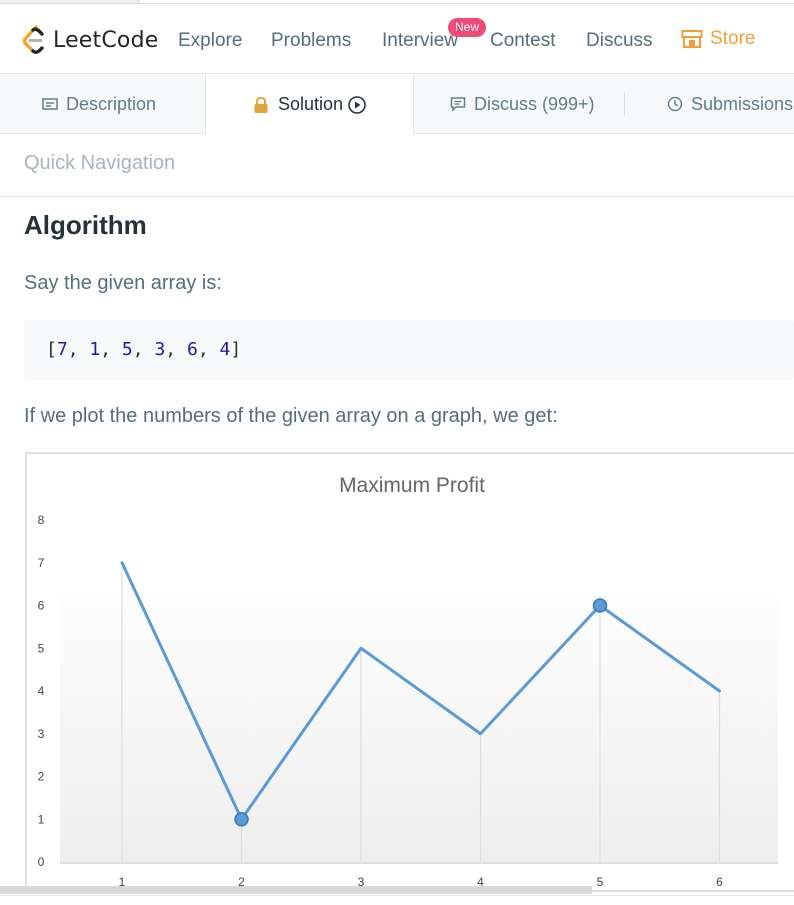 The height and width of the screenshot is (905, 794). I want to click on tab-submissions: Submissions, so click(730, 104).